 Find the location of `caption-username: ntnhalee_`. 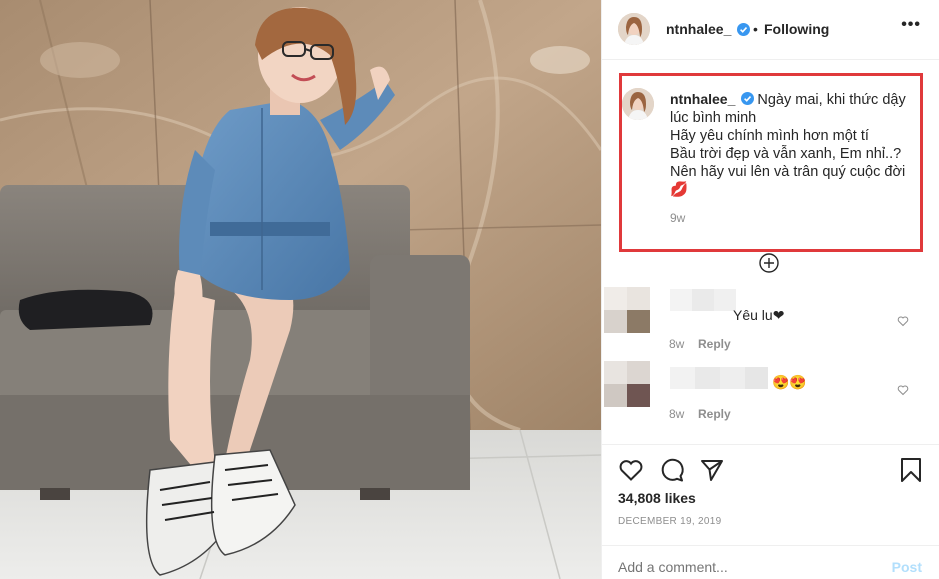

caption-username: ntnhalee_ is located at coordinates (702, 99).